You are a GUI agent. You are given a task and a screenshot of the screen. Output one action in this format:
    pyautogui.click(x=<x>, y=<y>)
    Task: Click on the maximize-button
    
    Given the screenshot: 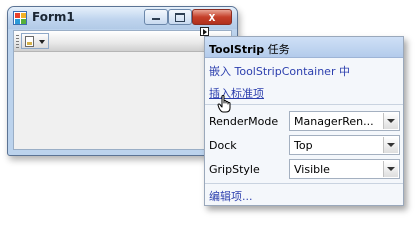 What is the action you would take?
    pyautogui.click(x=180, y=17)
    